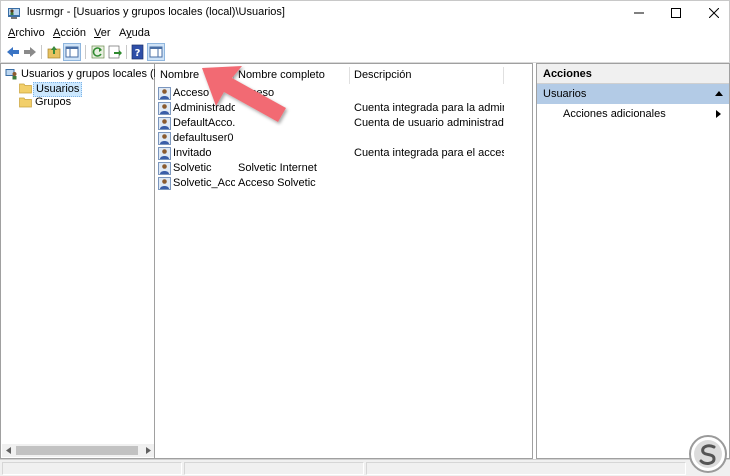 The height and width of the screenshot is (476, 730). Describe the element at coordinates (633, 94) in the screenshot. I see `actions-section-usuarios: Usuarios` at that location.